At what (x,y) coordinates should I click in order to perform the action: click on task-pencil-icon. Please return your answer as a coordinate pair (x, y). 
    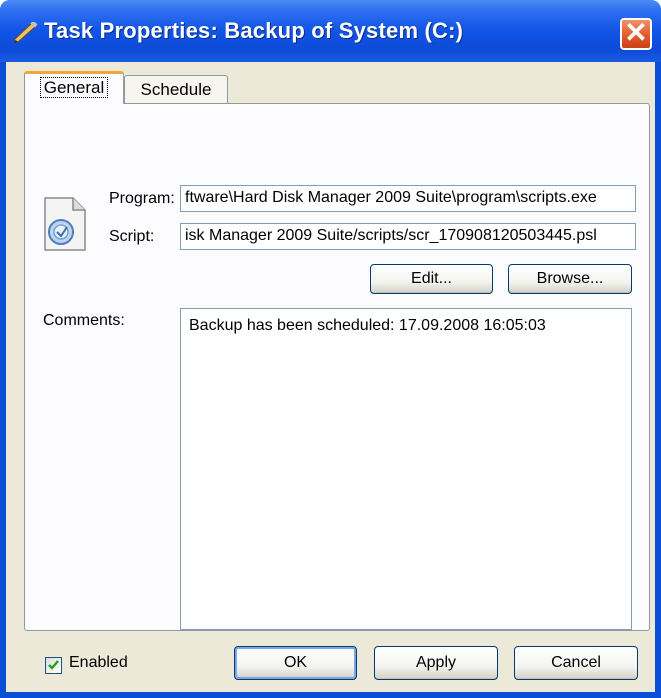
    Looking at the image, I should click on (26, 32).